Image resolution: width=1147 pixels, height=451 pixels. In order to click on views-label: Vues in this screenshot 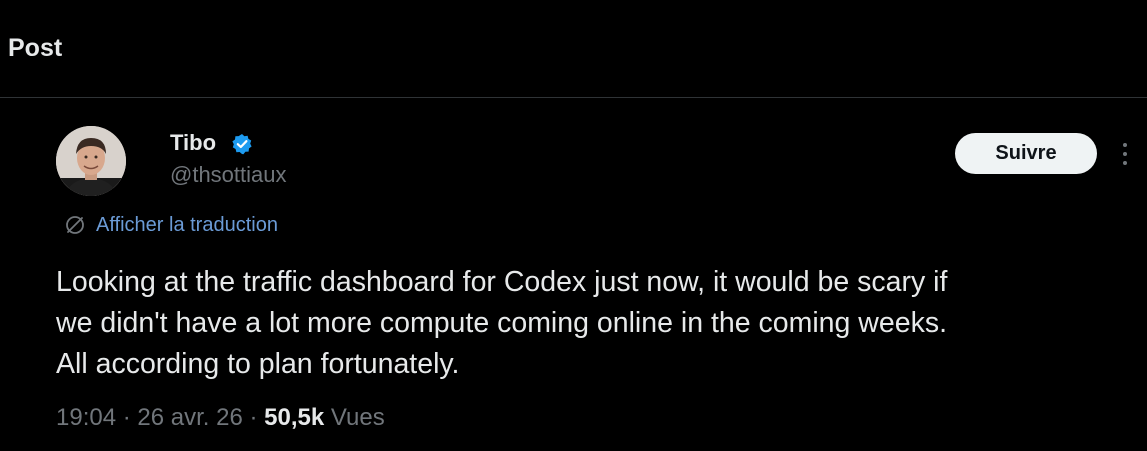, I will do `click(357, 417)`.